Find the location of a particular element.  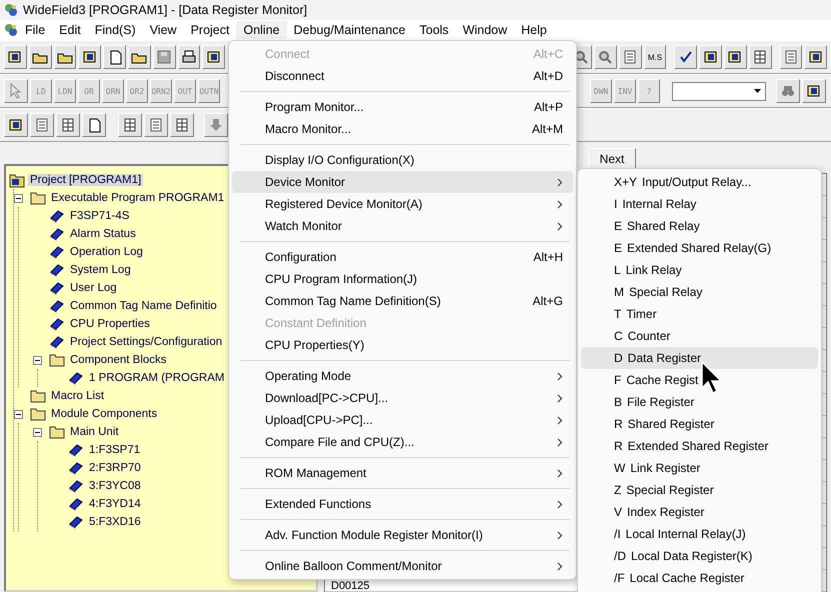

tree-item: Project Settings/Configuration is located at coordinates (146, 342).